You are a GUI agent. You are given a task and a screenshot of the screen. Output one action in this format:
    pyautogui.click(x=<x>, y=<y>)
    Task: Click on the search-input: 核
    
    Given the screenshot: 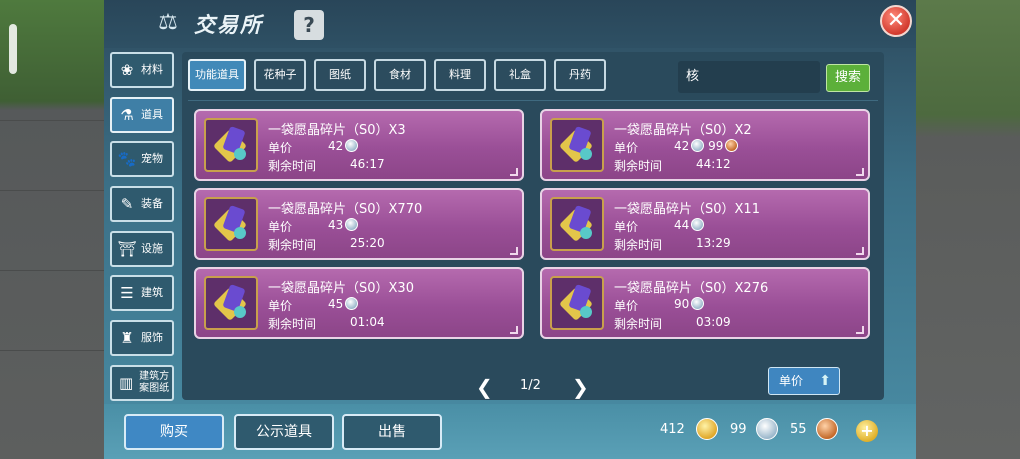 What is the action you would take?
    pyautogui.click(x=749, y=77)
    